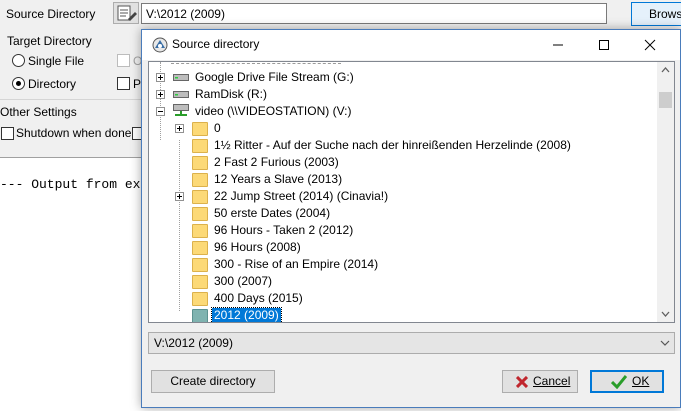  I want to click on tree-item-folder: 50 erste Dates (2004), so click(405, 213).